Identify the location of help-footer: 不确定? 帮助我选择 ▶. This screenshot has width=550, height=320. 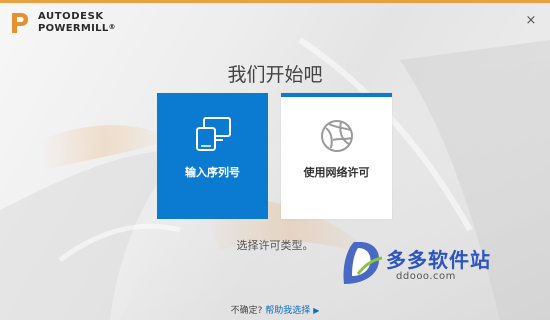
(275, 309).